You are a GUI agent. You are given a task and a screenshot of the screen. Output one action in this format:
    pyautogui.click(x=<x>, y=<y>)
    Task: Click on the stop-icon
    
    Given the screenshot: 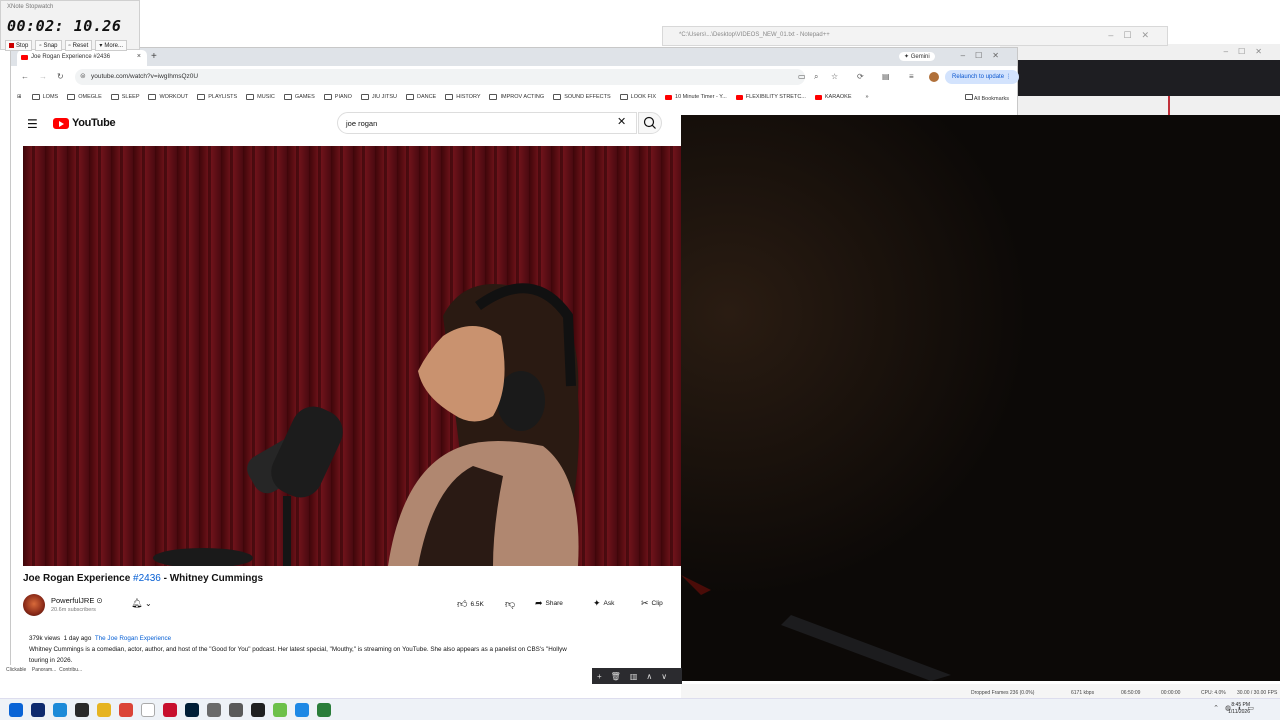 What is the action you would take?
    pyautogui.click(x=11, y=45)
    